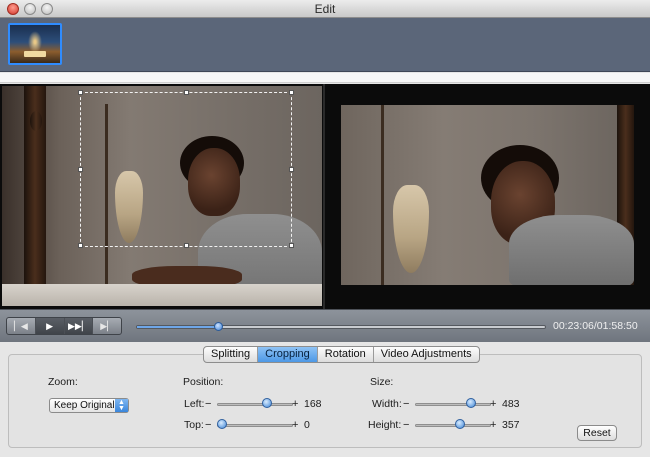  Describe the element at coordinates (295, 425) in the screenshot. I see `top-increase-button: +` at that location.